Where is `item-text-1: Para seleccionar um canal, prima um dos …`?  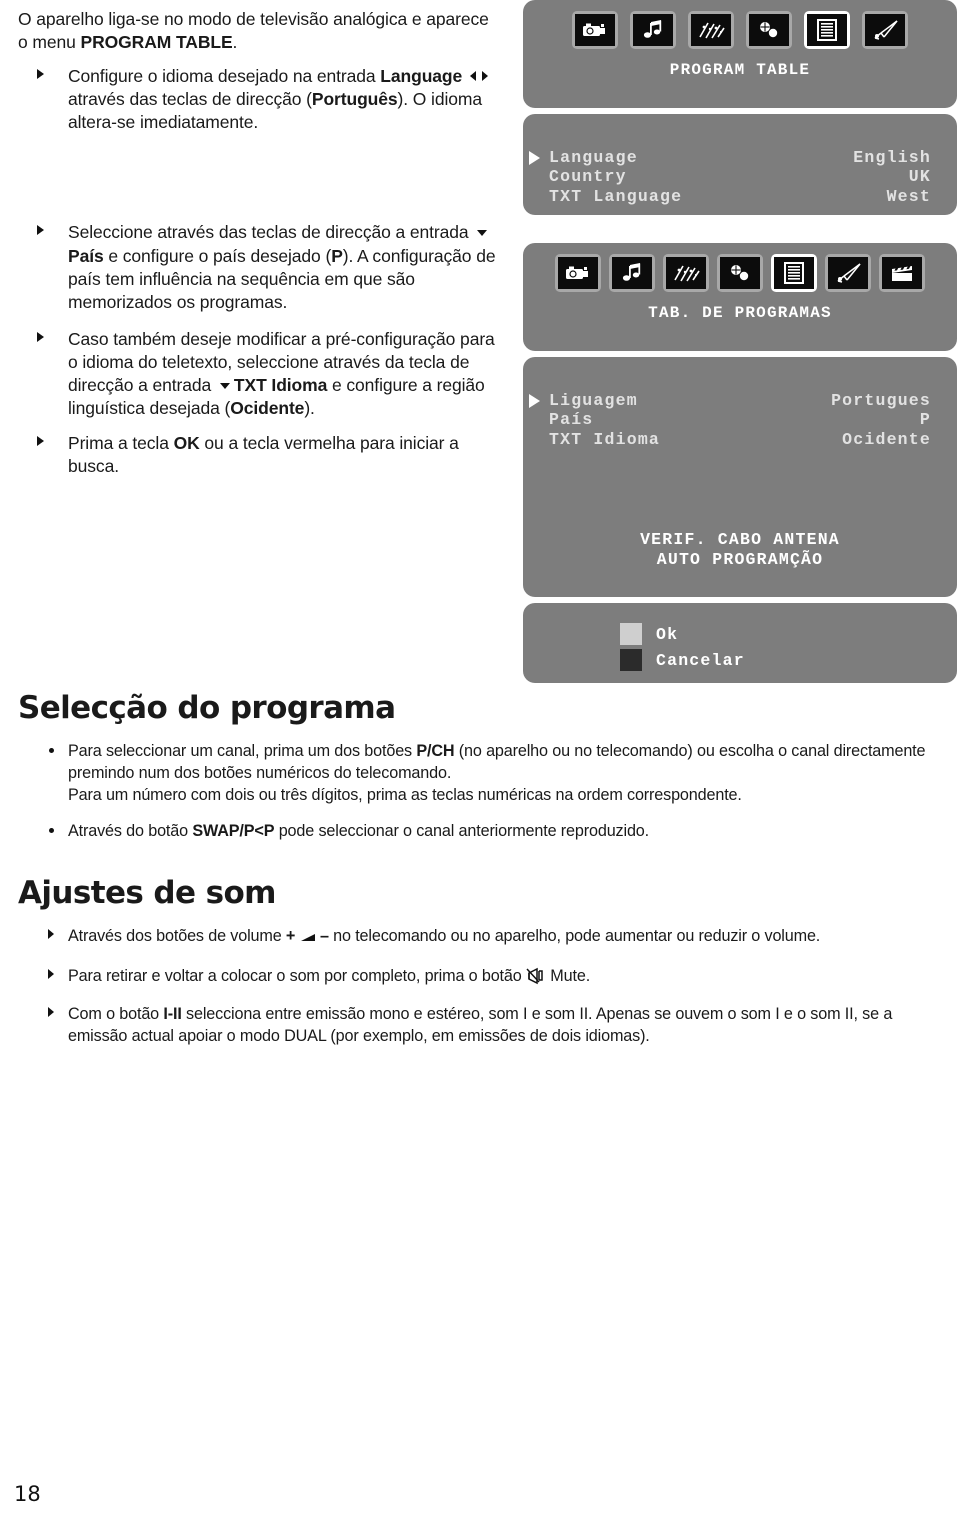 item-text-1: Para seleccionar um canal, prima um dos … is located at coordinates (242, 751).